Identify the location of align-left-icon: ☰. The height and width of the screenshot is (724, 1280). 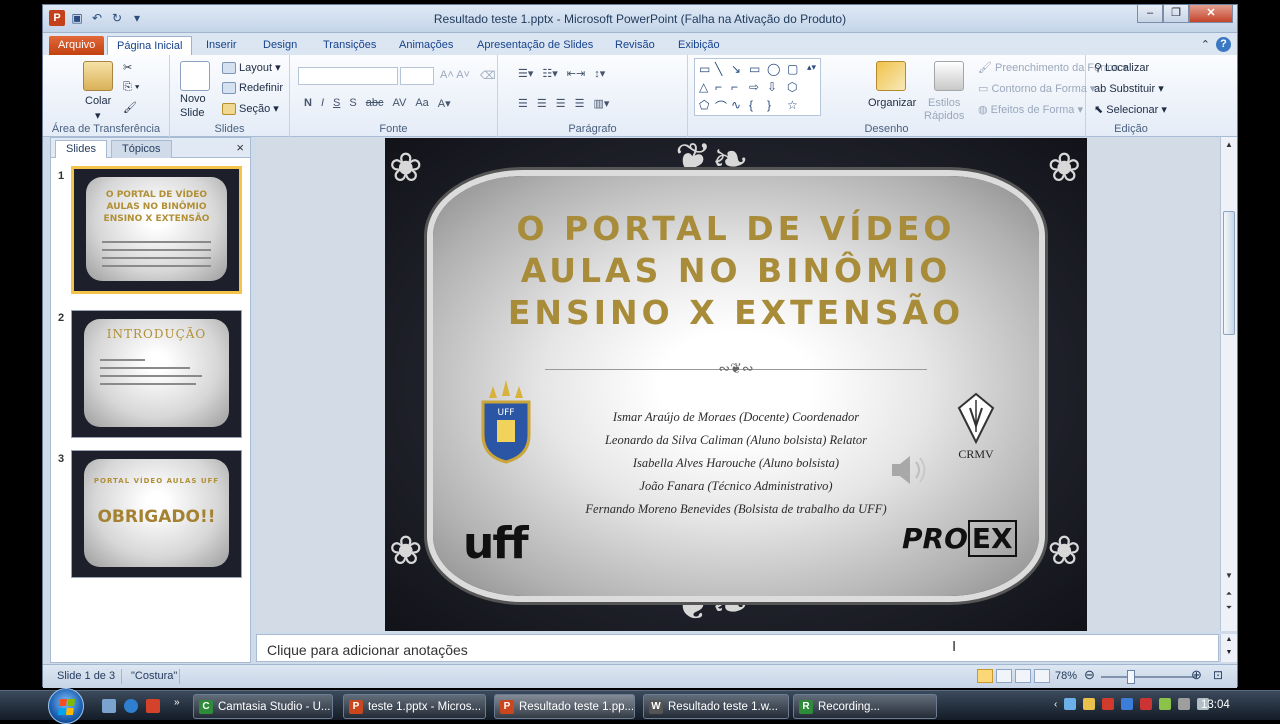
(523, 103).